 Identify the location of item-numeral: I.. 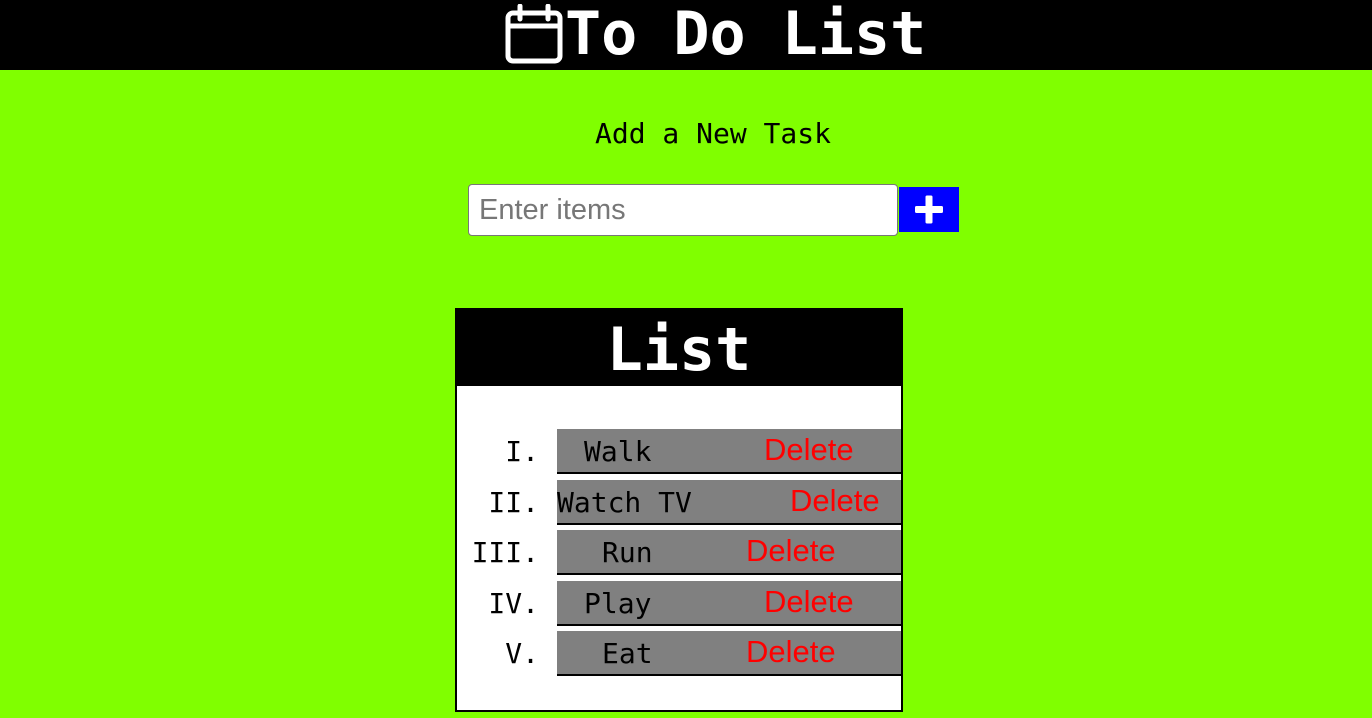
(522, 451).